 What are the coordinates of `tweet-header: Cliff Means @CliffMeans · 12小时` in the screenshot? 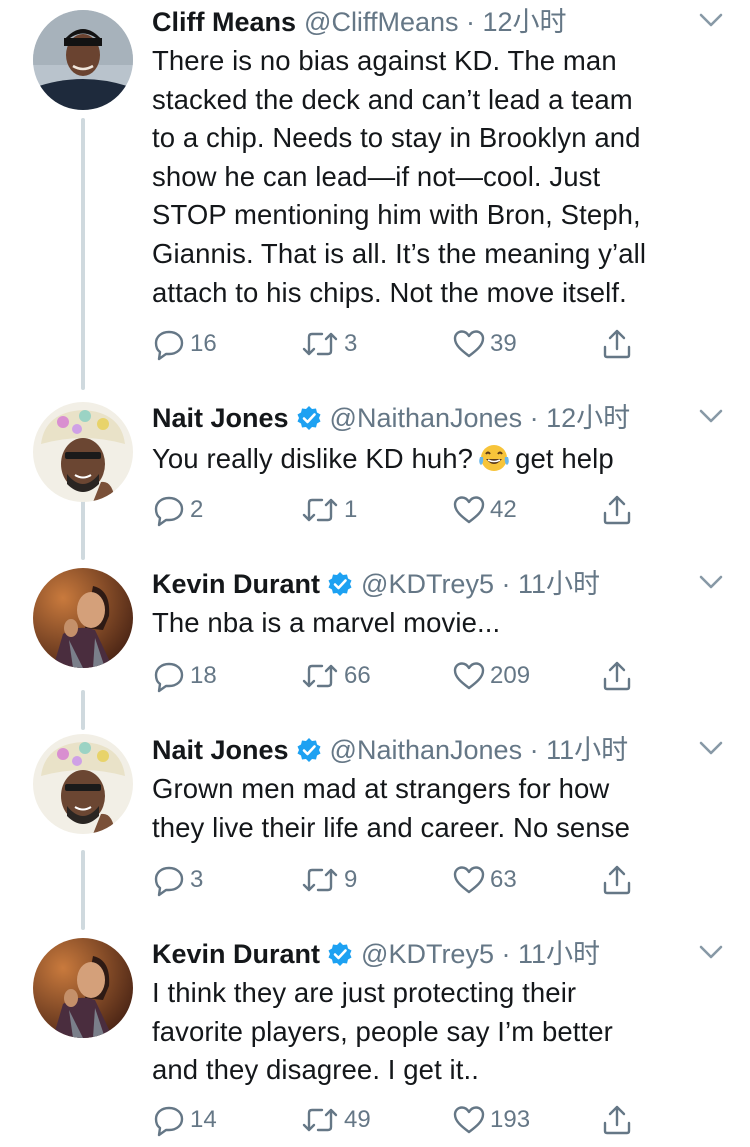 It's located at (441, 22).